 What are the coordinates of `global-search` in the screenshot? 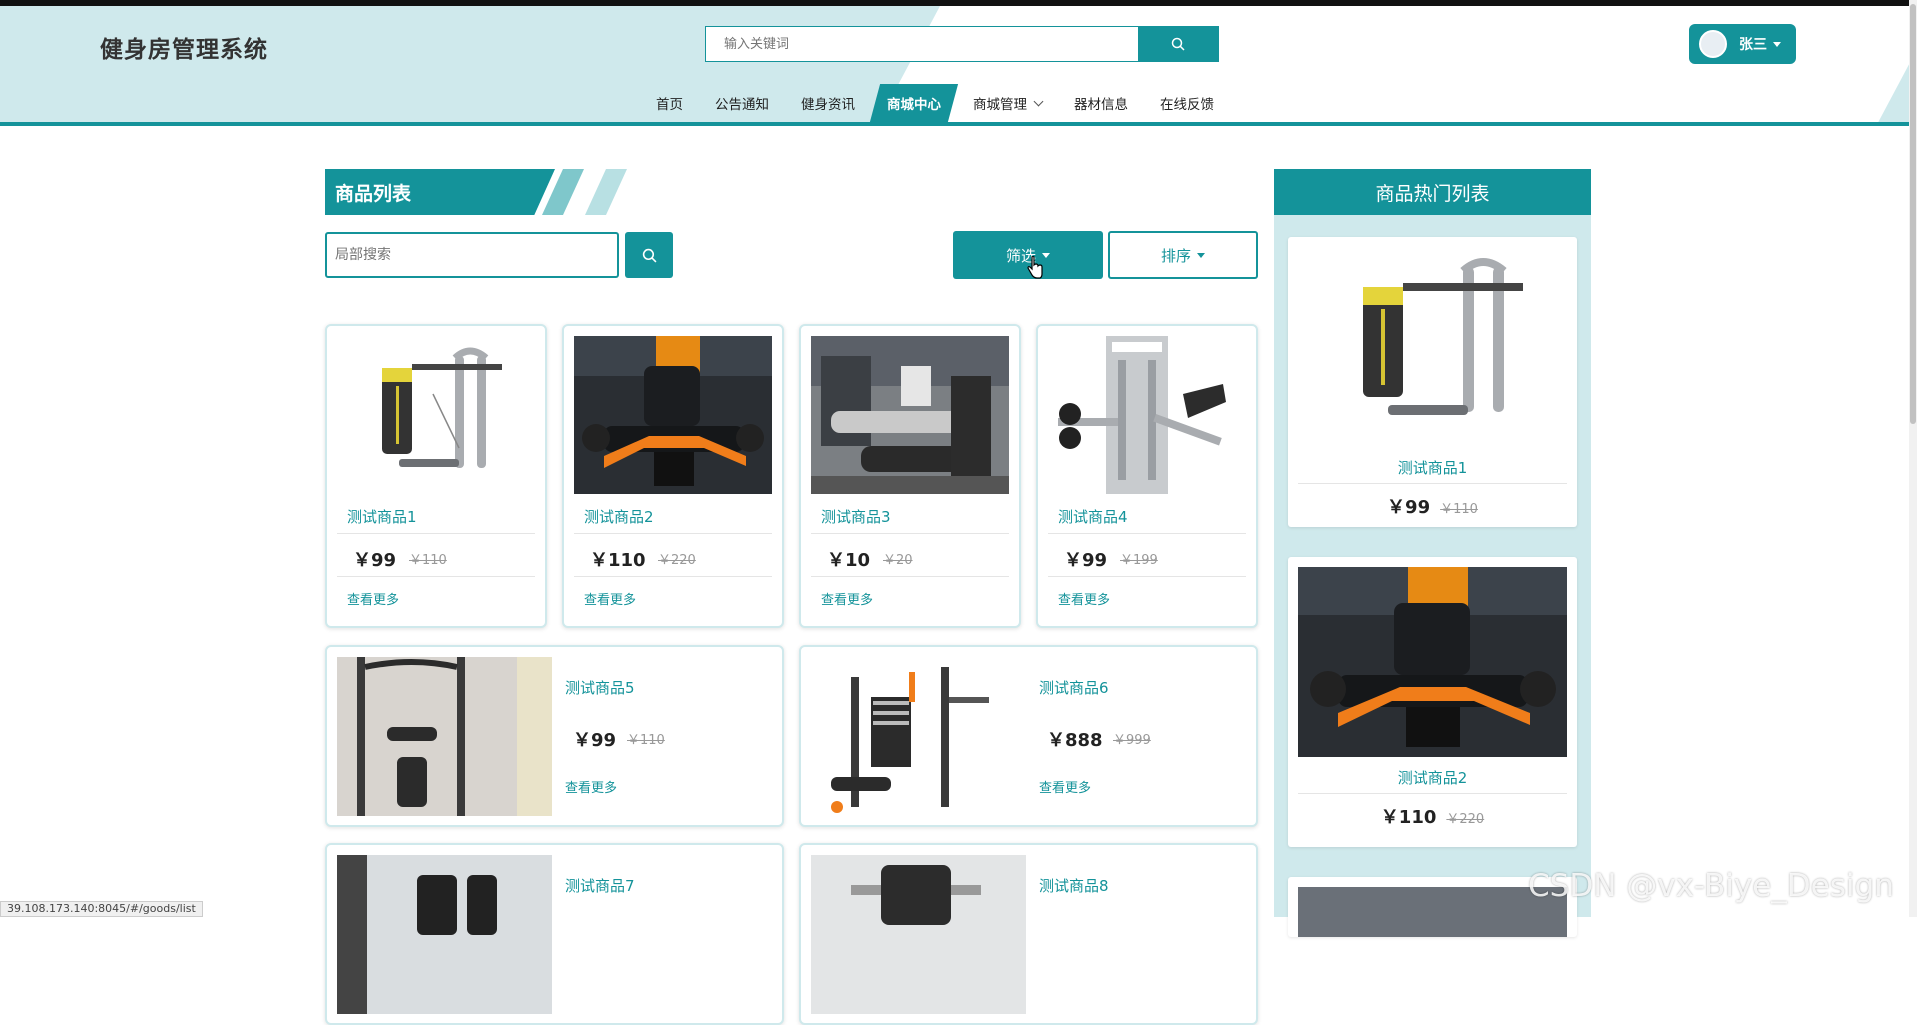 It's located at (962, 44).